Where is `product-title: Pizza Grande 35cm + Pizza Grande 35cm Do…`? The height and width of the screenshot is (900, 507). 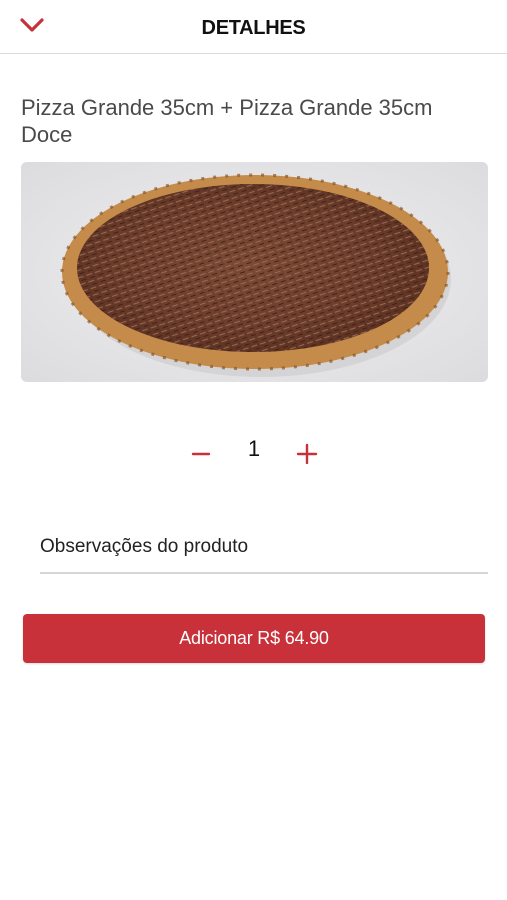 product-title: Pizza Grande 35cm + Pizza Grande 35cm Do… is located at coordinates (227, 121).